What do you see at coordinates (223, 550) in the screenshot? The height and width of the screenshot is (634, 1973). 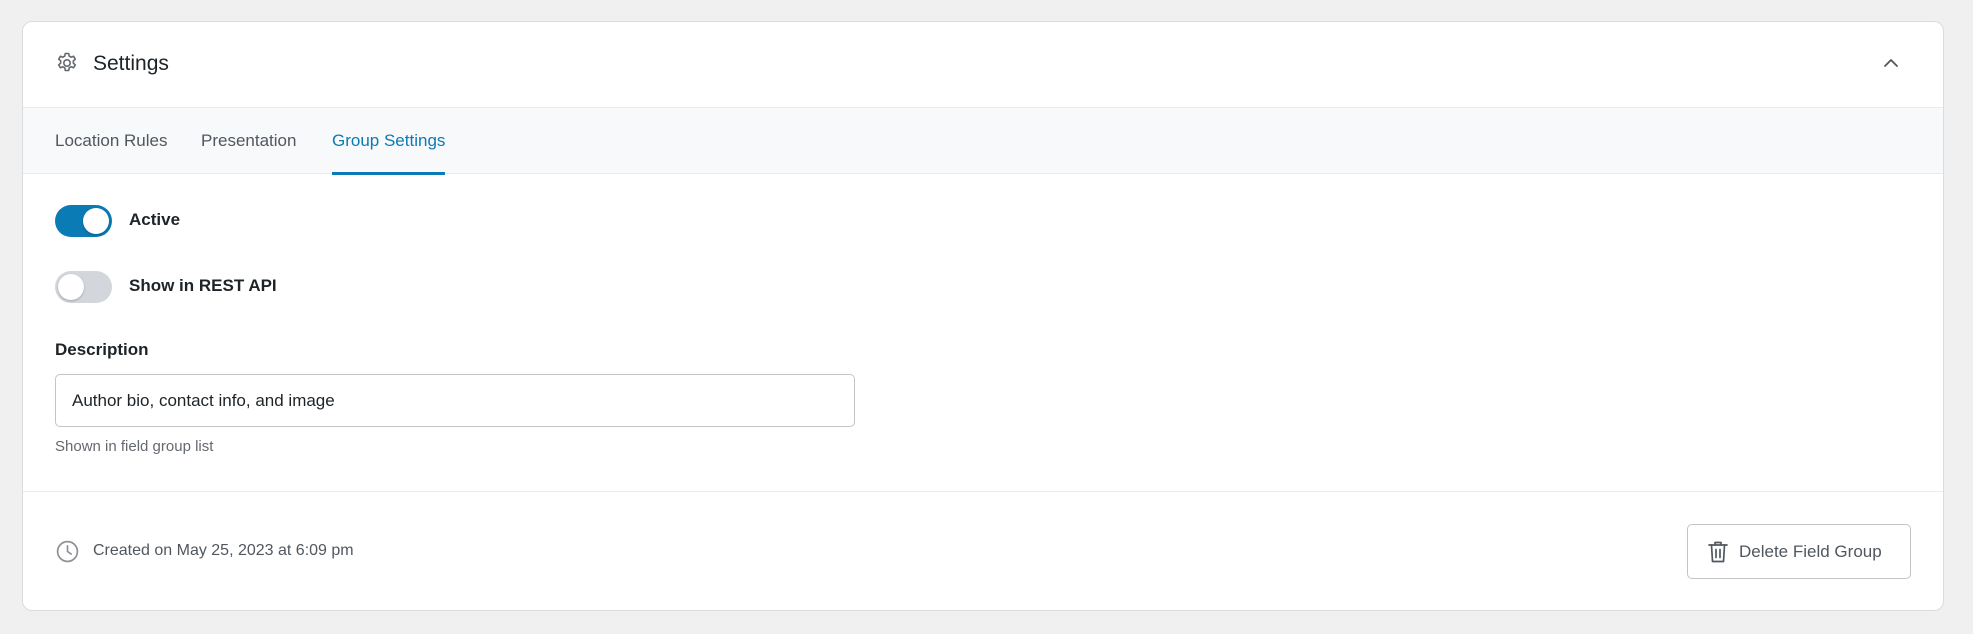 I see `created-date: Created on May 25, 2023 at 6:09 pm` at bounding box center [223, 550].